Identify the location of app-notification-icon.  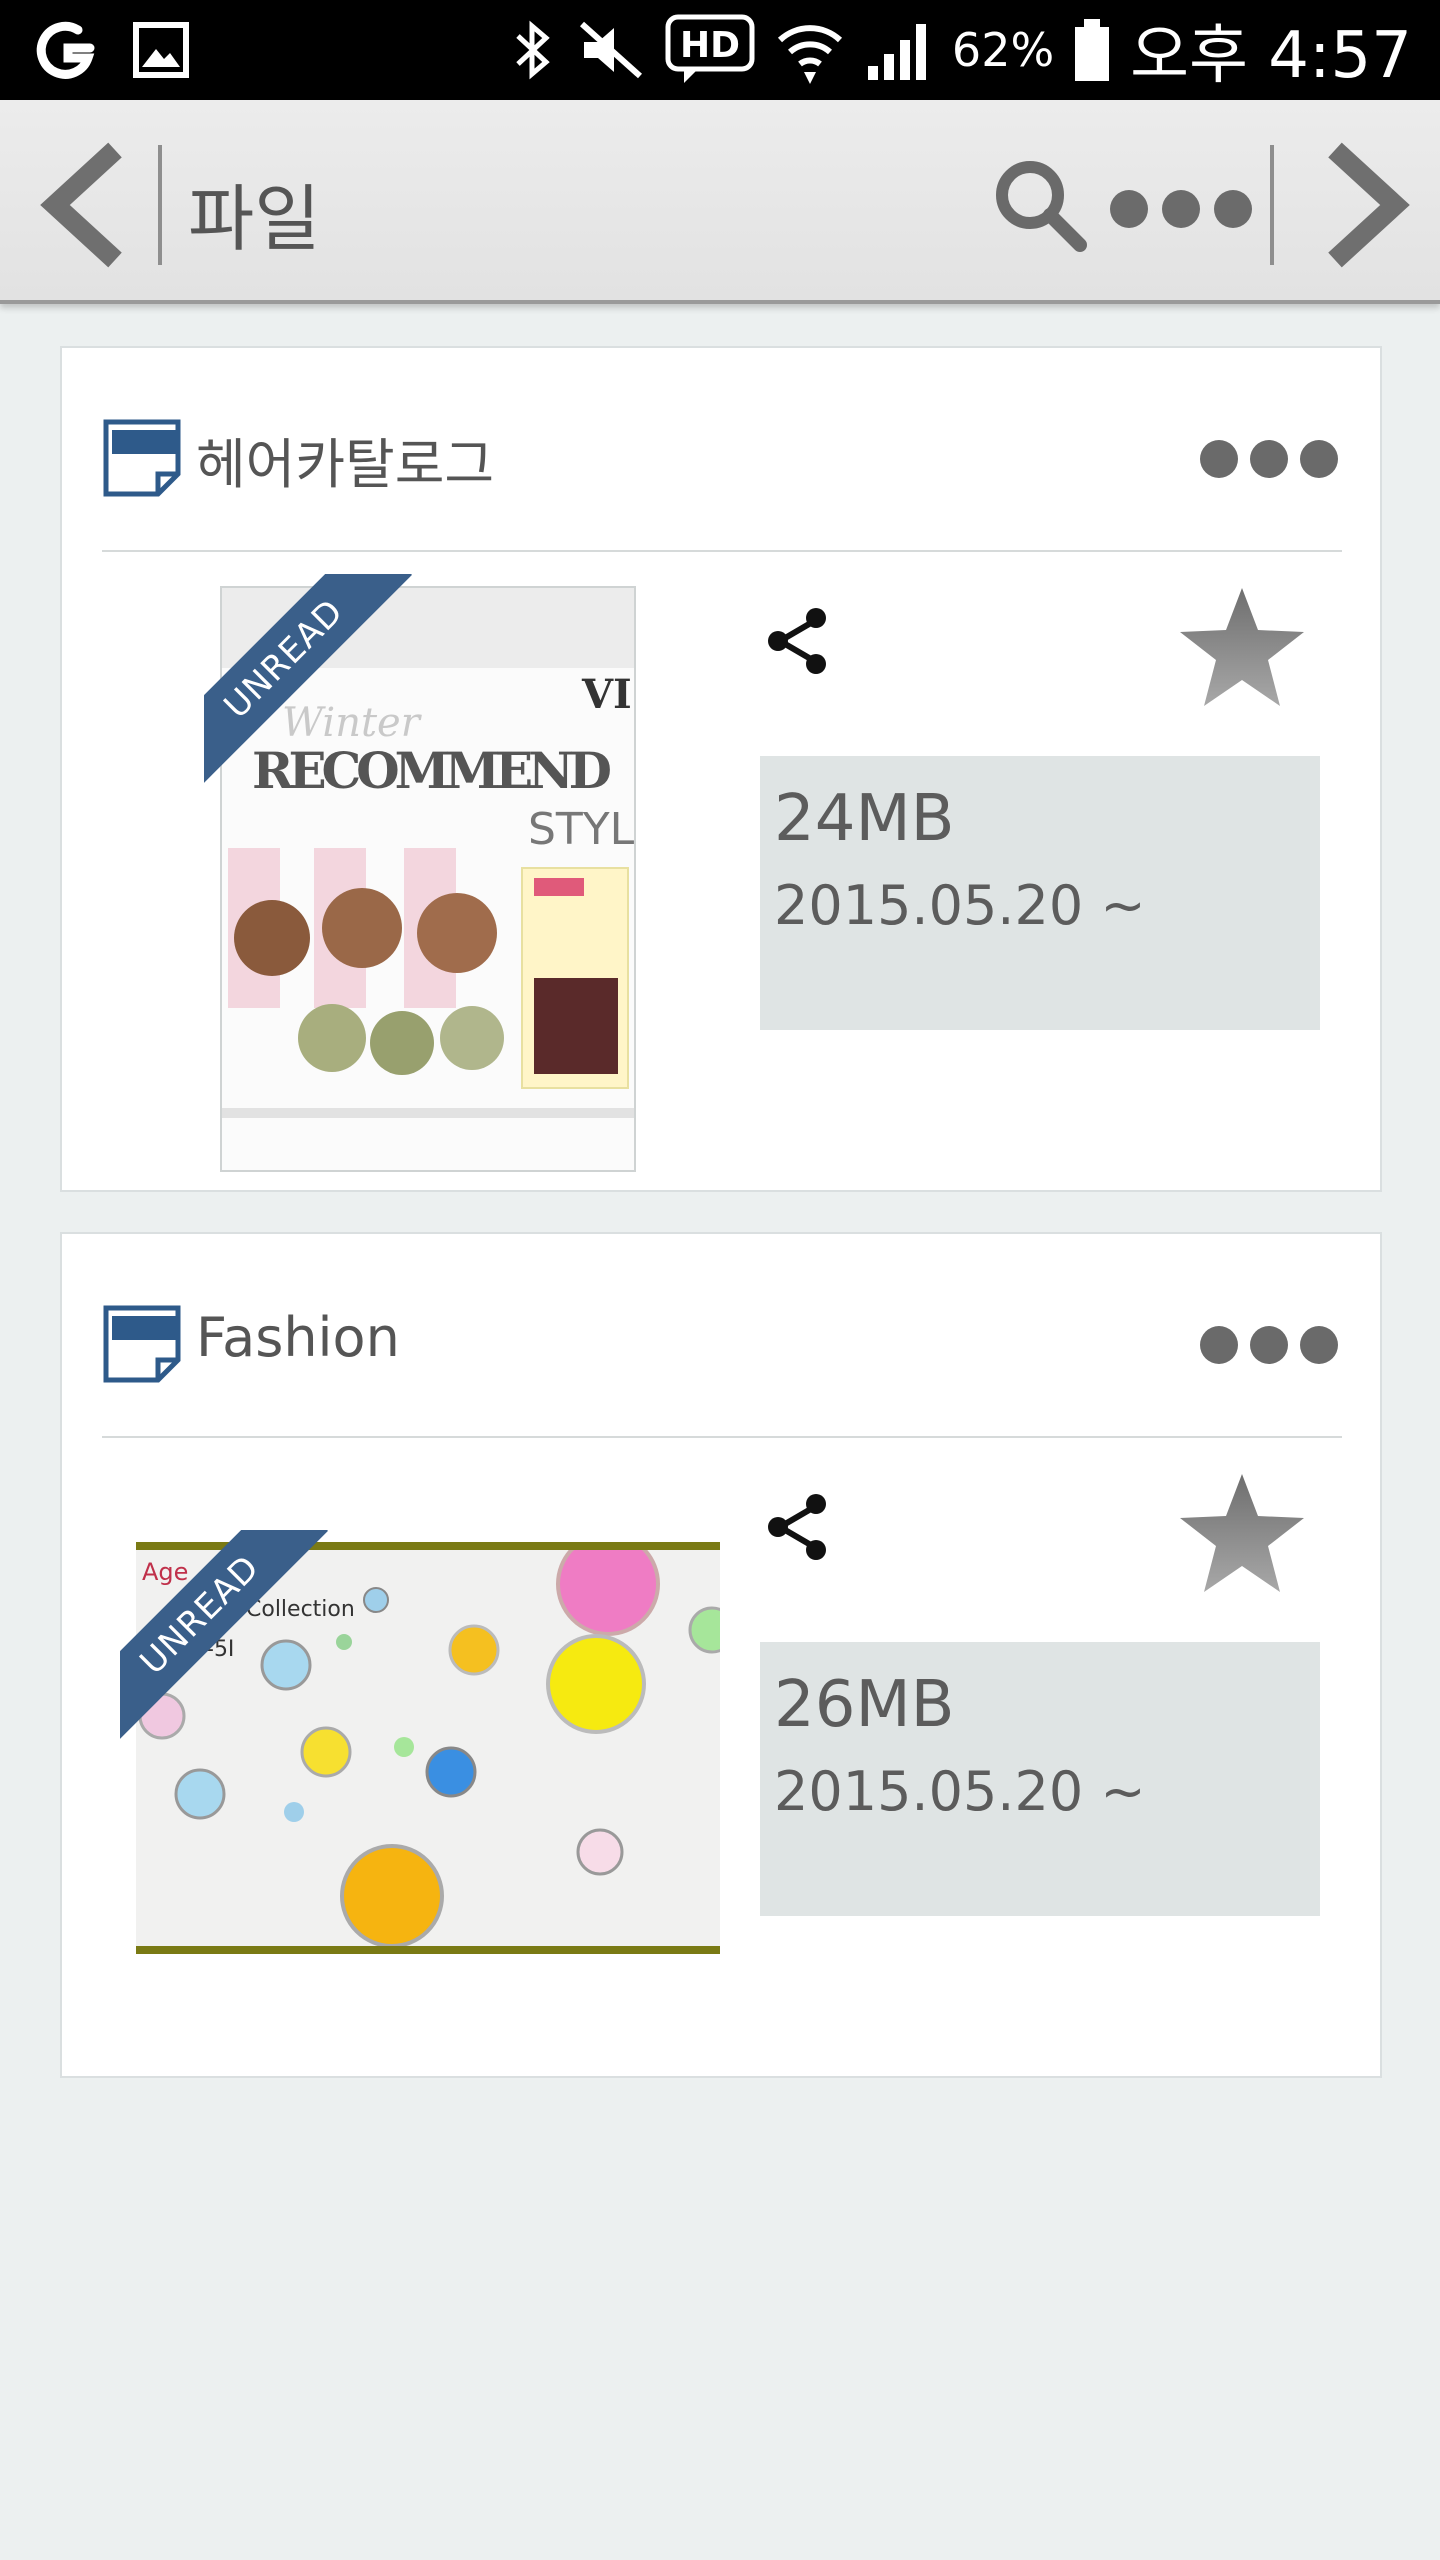
(65, 50).